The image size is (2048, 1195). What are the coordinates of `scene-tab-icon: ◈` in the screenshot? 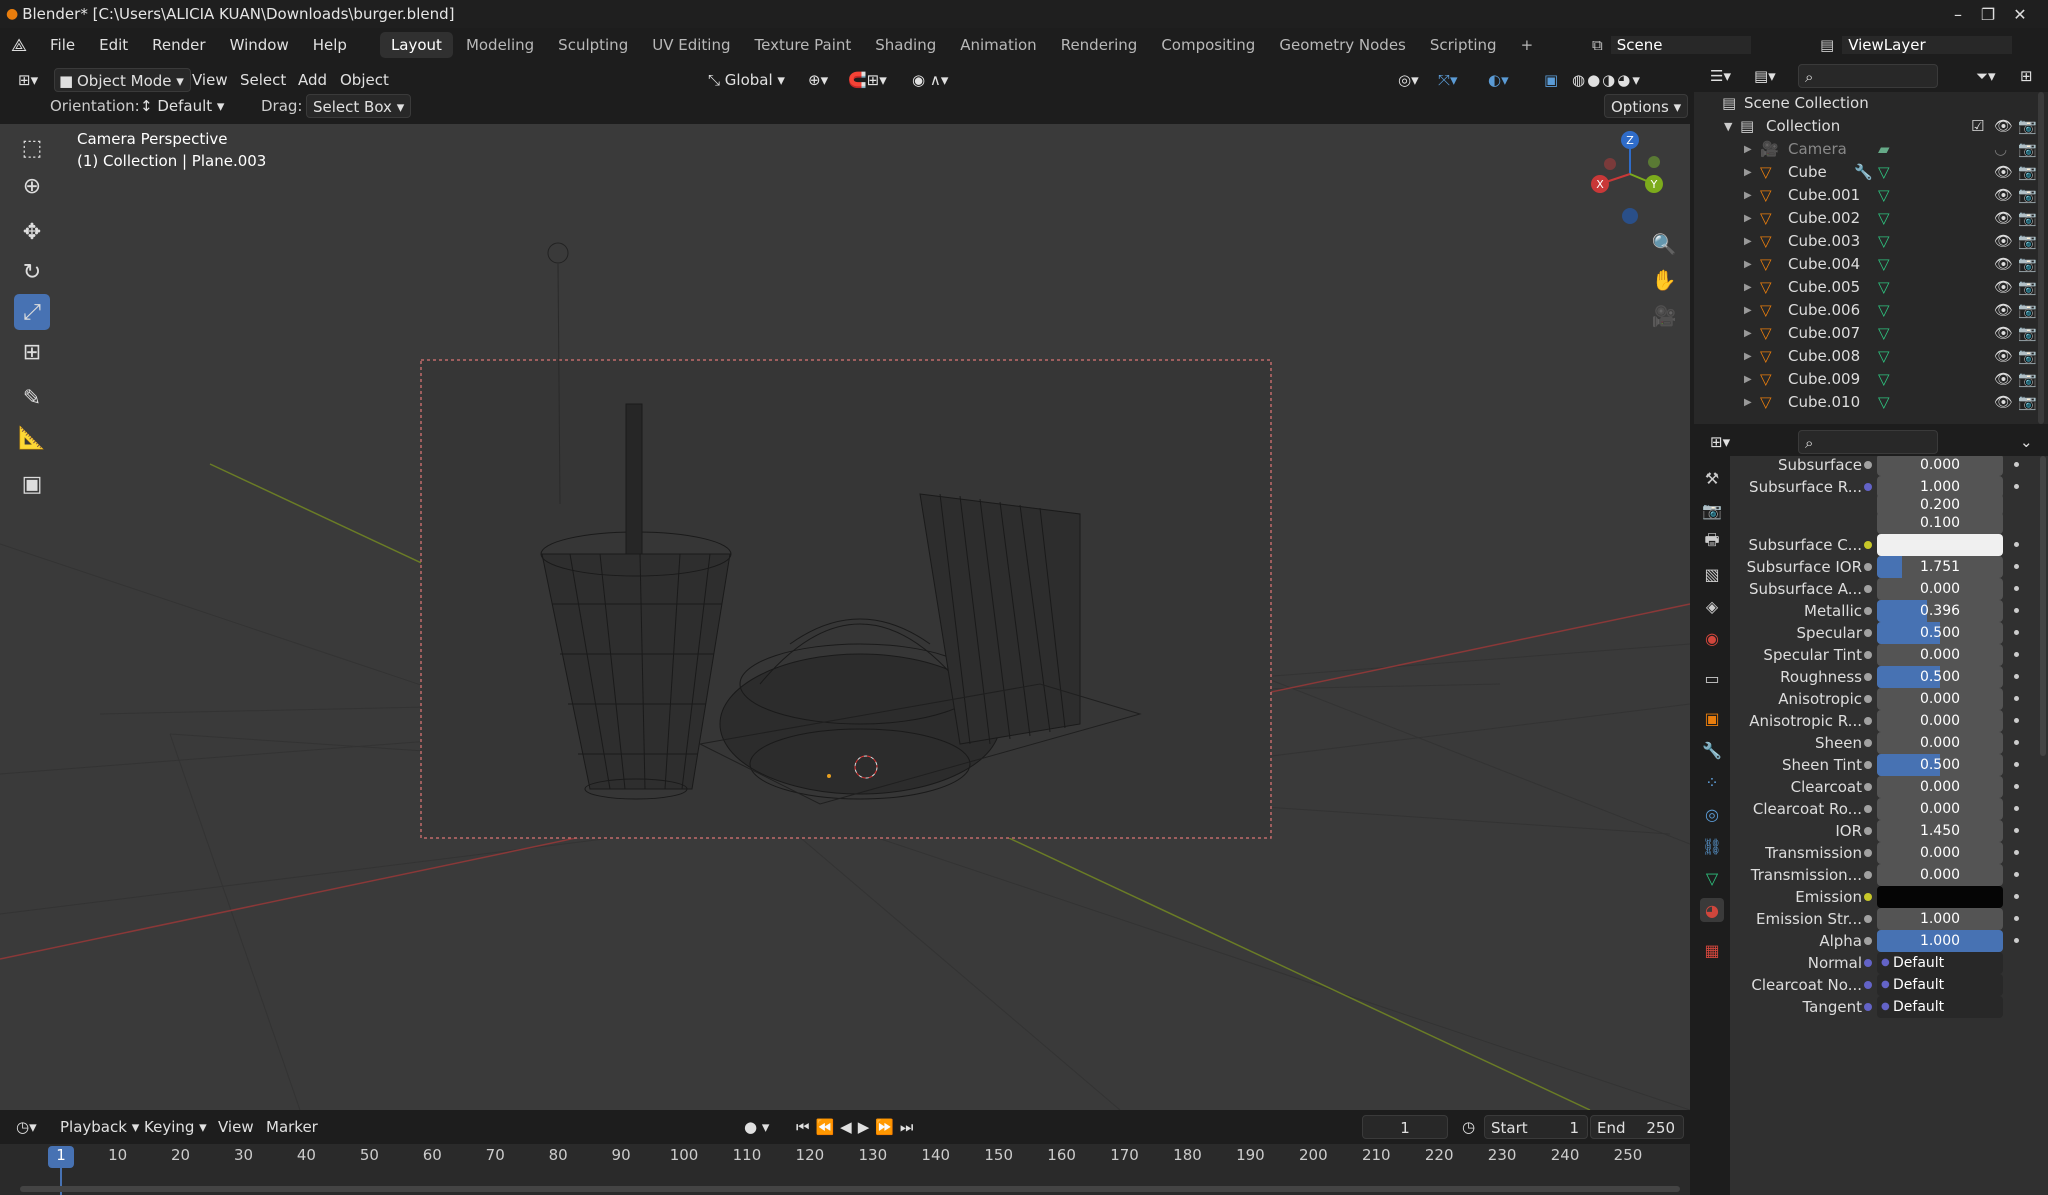 It's located at (1712, 606).